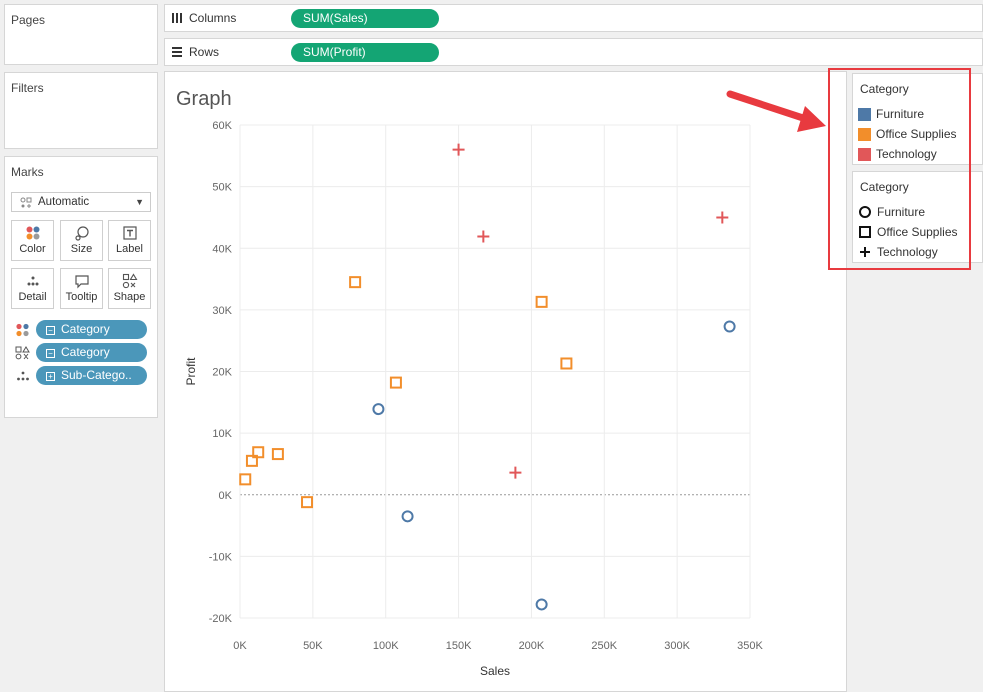 The height and width of the screenshot is (692, 983). Describe the element at coordinates (27, 88) in the screenshot. I see `filters-title: Filters` at that location.